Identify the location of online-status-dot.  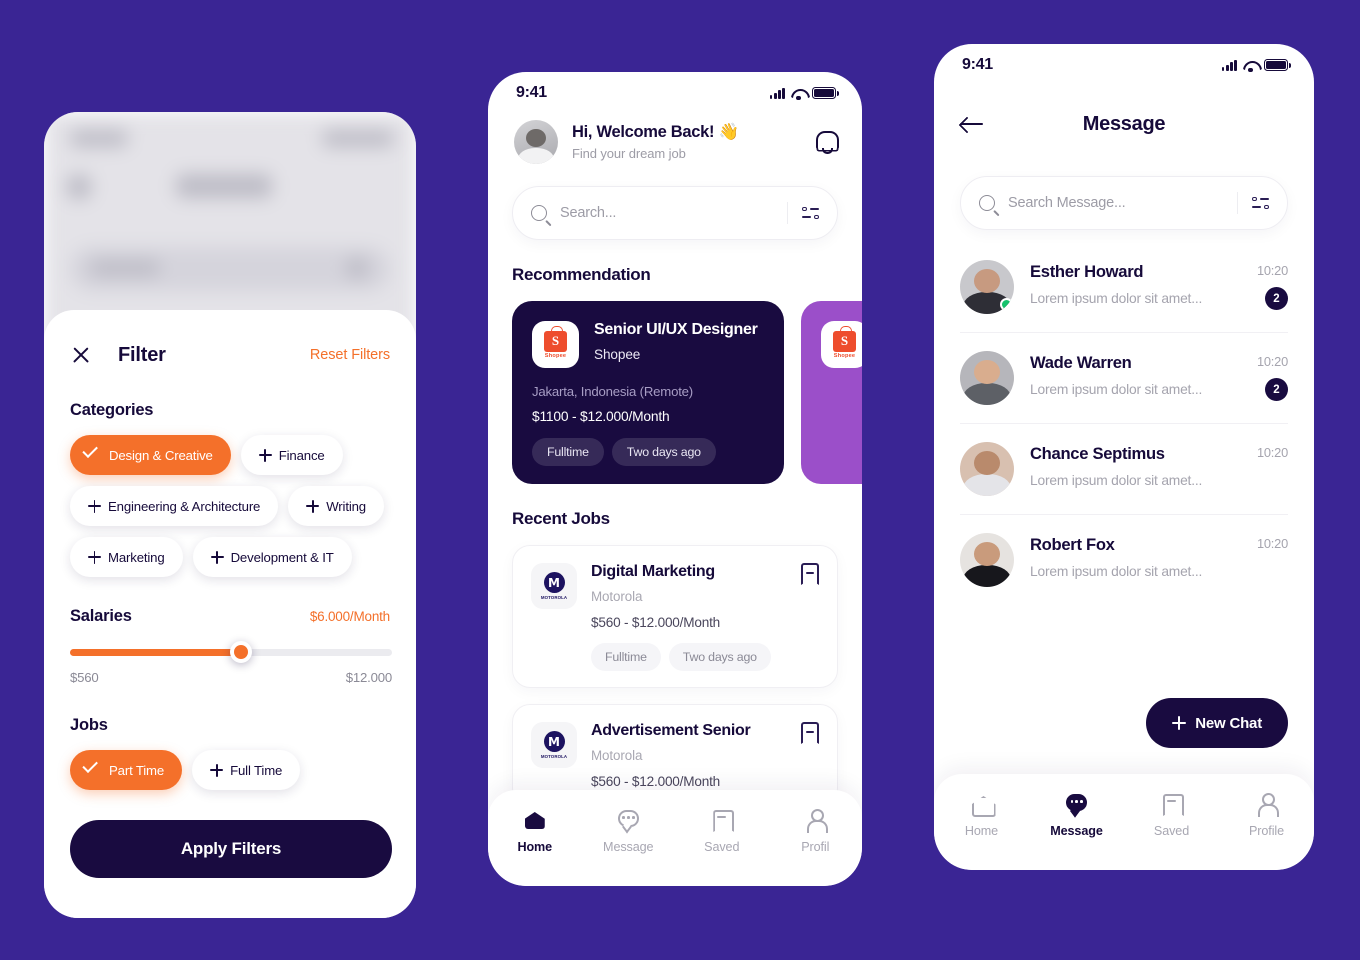
(1006, 304).